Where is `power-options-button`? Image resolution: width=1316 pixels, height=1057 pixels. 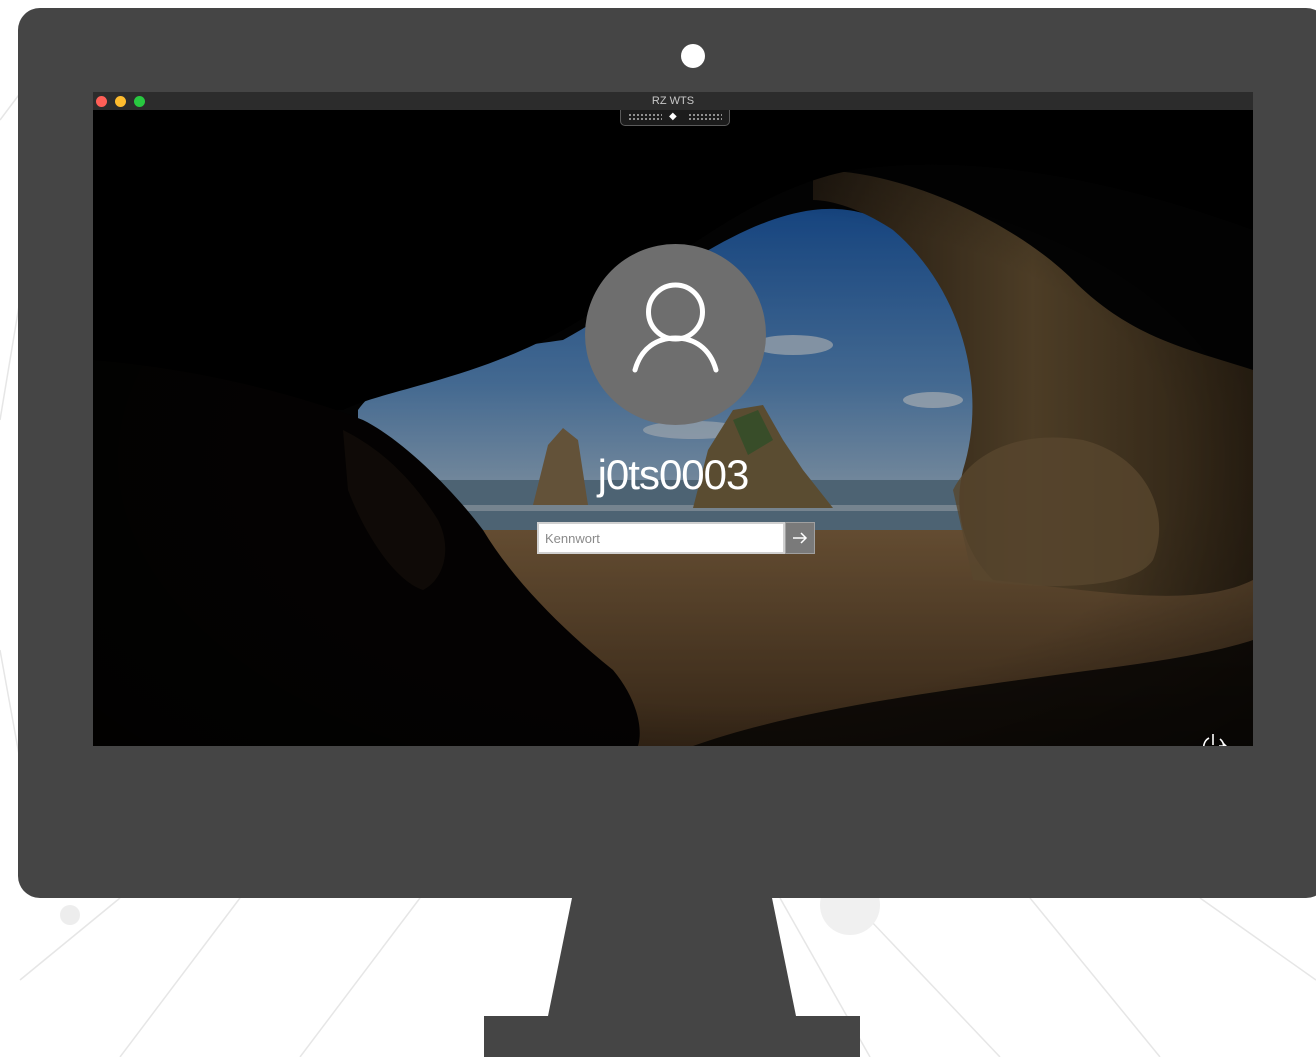
power-options-button is located at coordinates (1215, 738).